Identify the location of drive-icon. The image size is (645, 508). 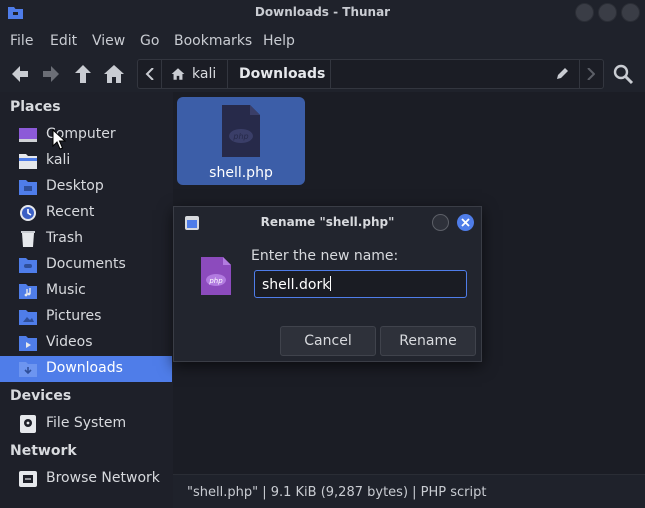
(28, 424).